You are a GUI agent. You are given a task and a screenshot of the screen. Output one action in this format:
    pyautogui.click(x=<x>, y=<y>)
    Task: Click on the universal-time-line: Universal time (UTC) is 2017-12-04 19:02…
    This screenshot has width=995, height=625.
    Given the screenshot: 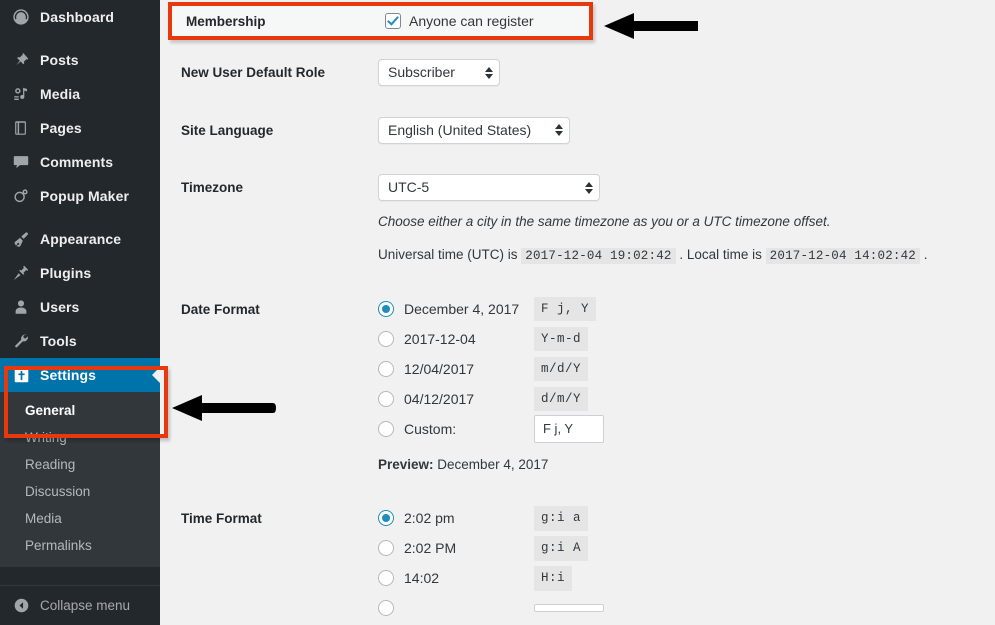 What is the action you would take?
    pyautogui.click(x=681, y=255)
    